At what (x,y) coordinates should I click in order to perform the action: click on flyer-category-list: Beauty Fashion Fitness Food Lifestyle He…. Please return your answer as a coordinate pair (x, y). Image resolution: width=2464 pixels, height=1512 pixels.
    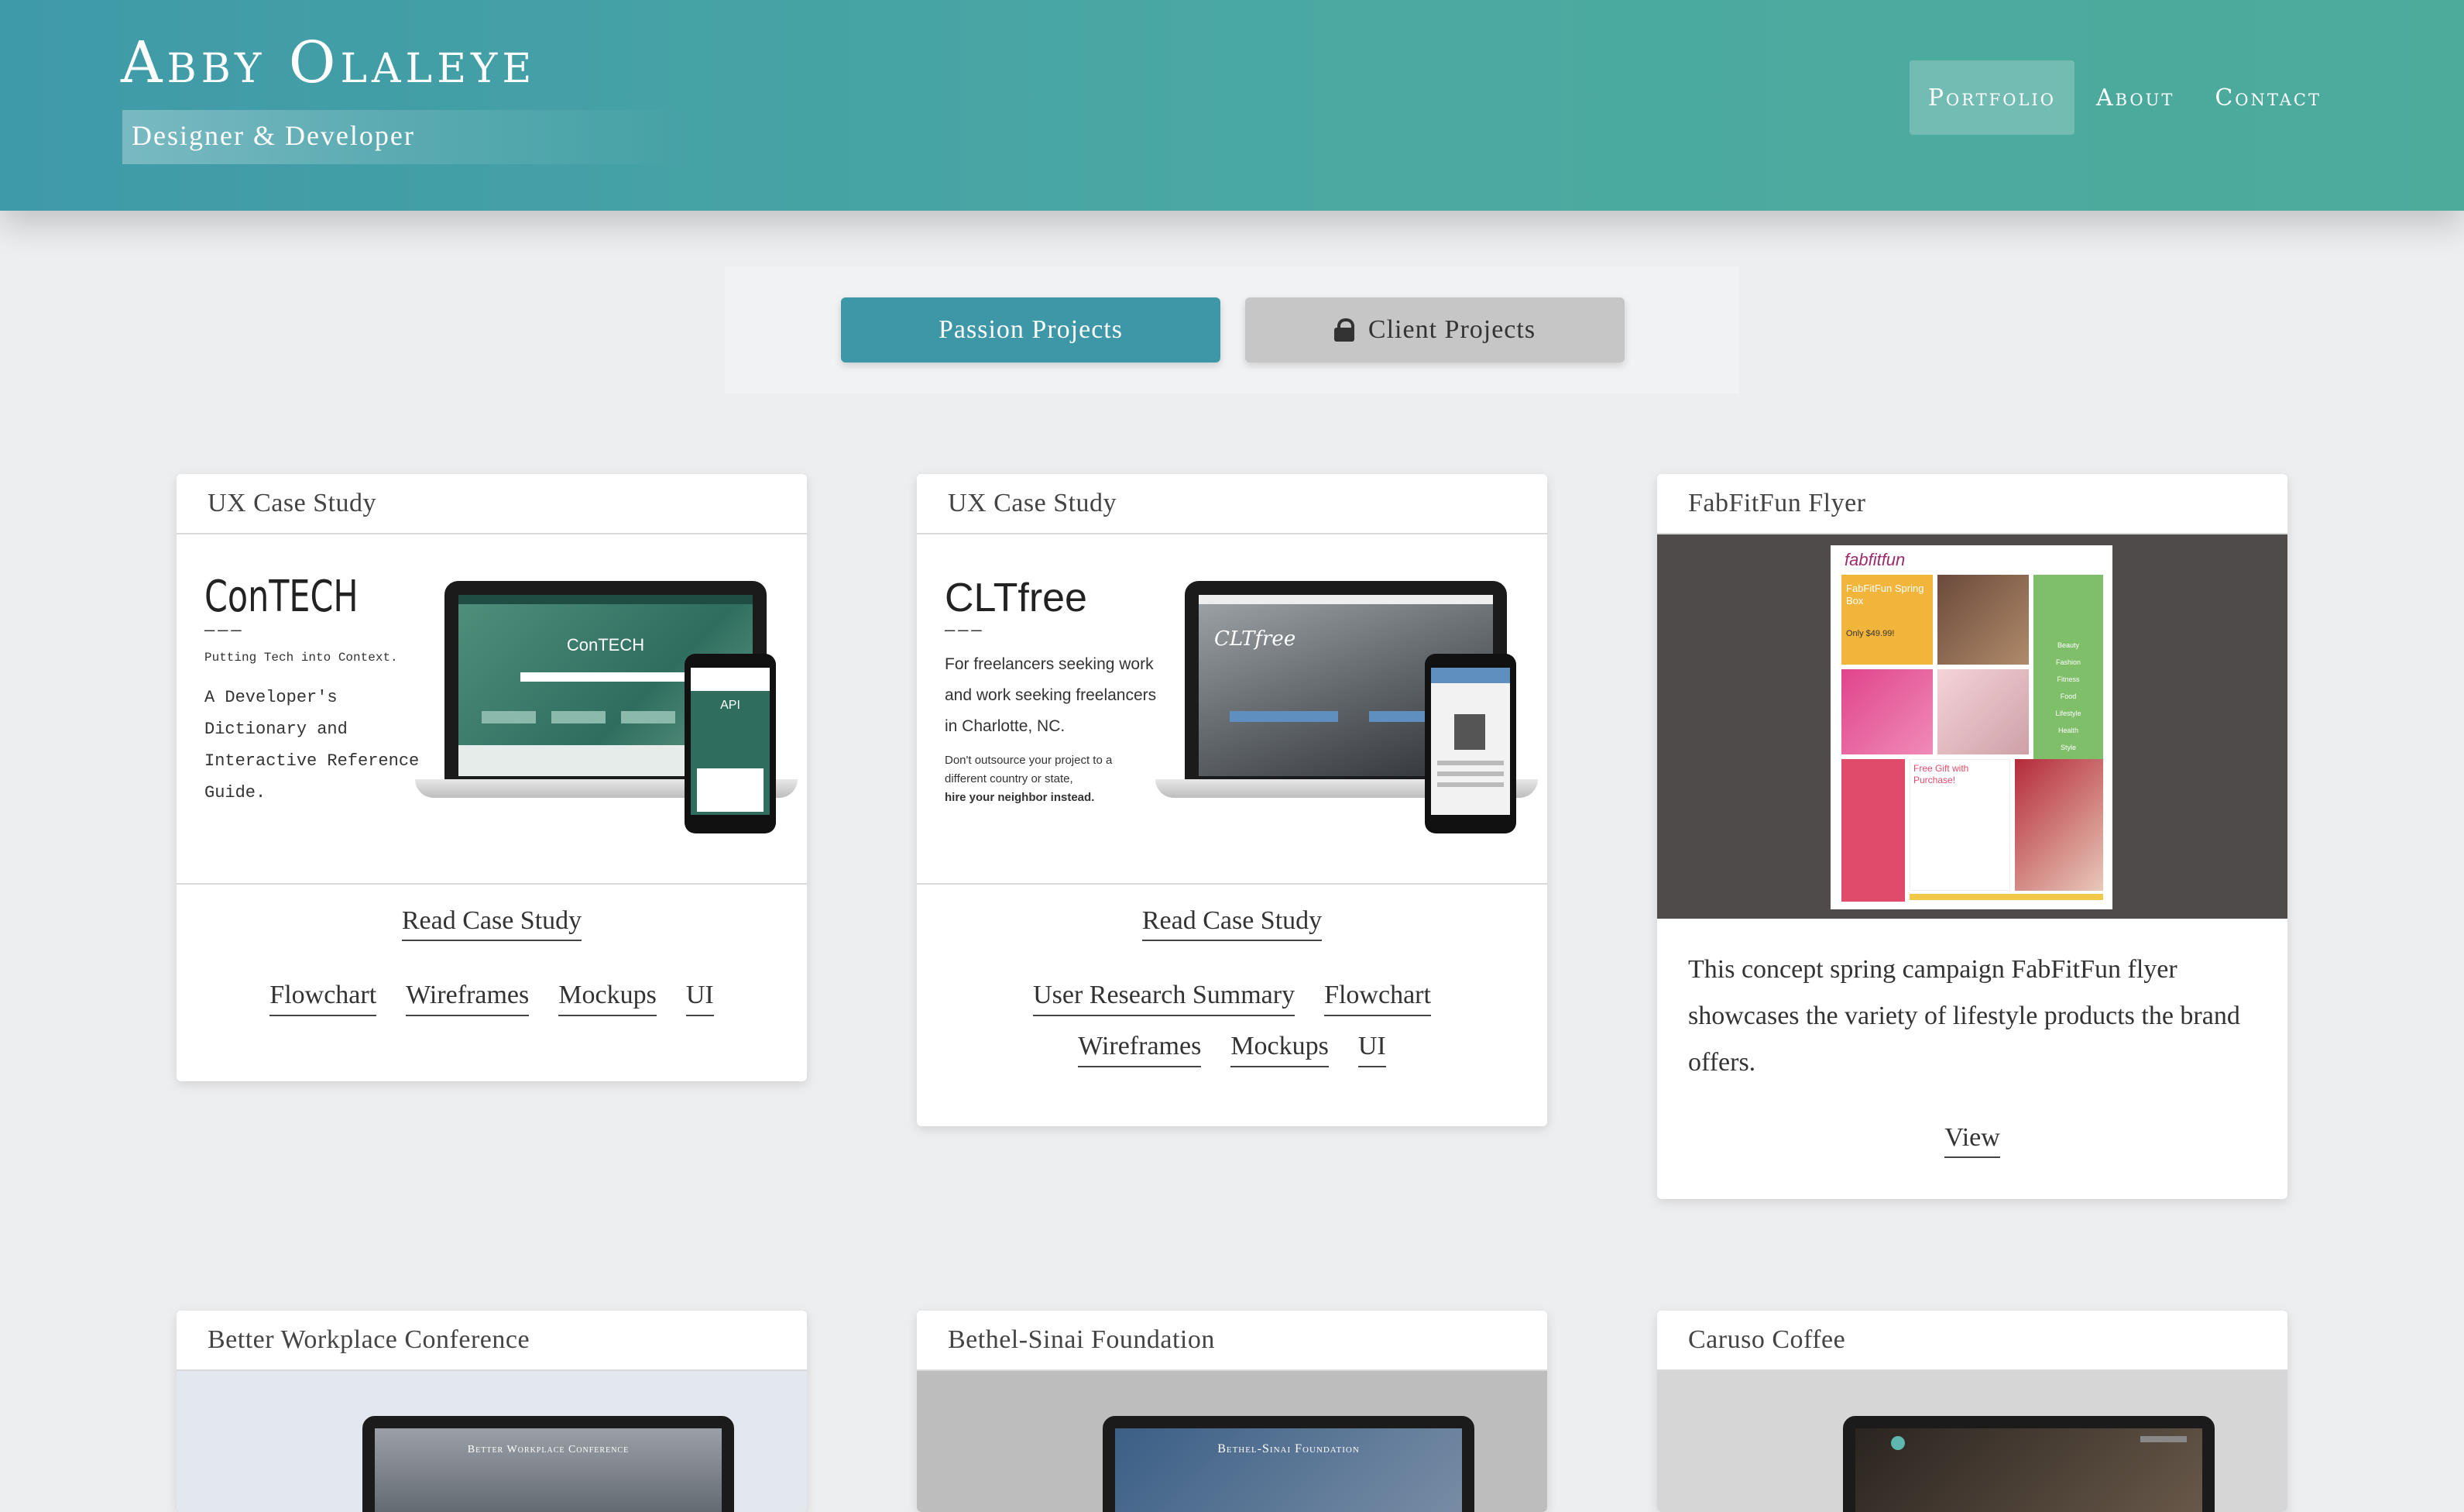
    Looking at the image, I should click on (2068, 679).